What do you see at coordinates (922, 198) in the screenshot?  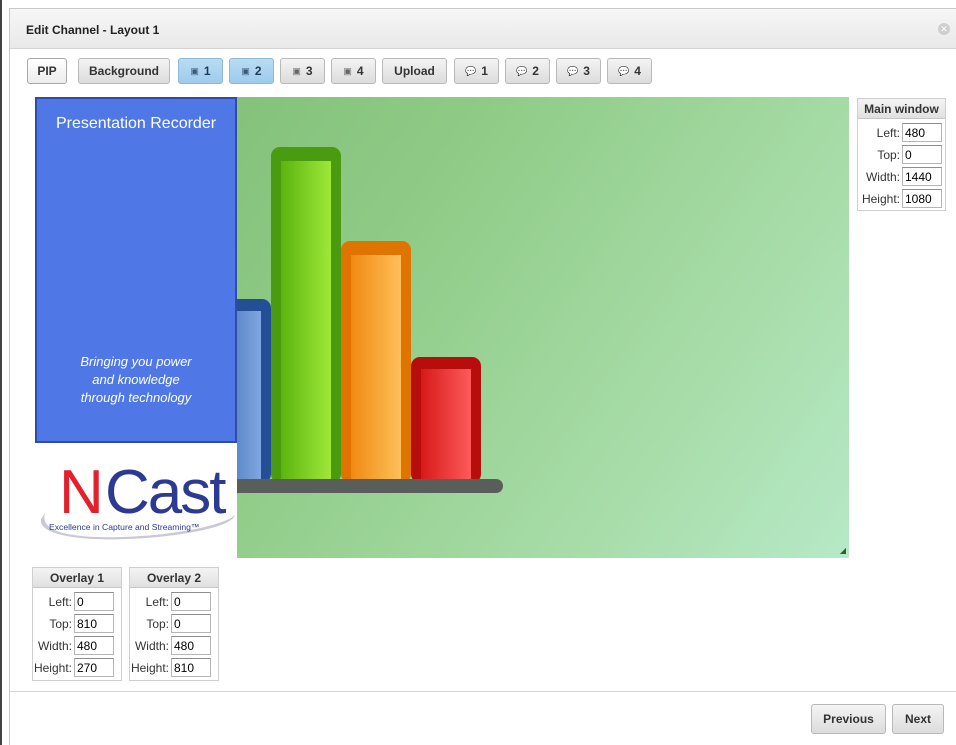 I see `main-window-height-input` at bounding box center [922, 198].